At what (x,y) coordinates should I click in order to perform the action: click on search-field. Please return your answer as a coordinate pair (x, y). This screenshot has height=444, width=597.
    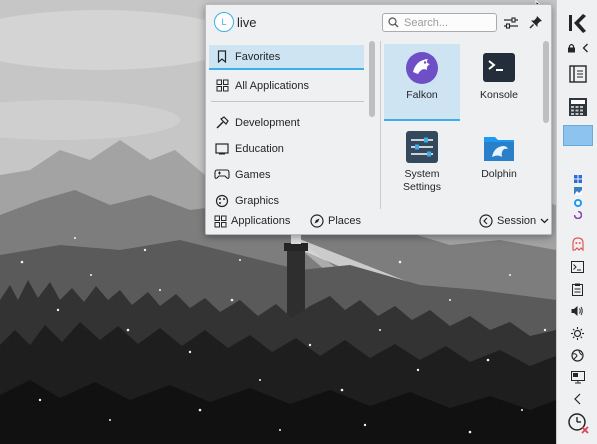
    Looking at the image, I should click on (439, 22).